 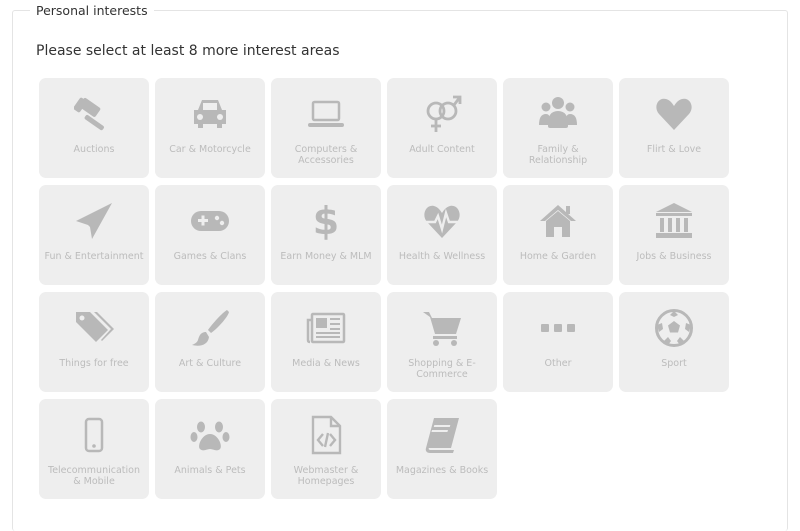 What do you see at coordinates (326, 328) in the screenshot?
I see `newspaper-icon` at bounding box center [326, 328].